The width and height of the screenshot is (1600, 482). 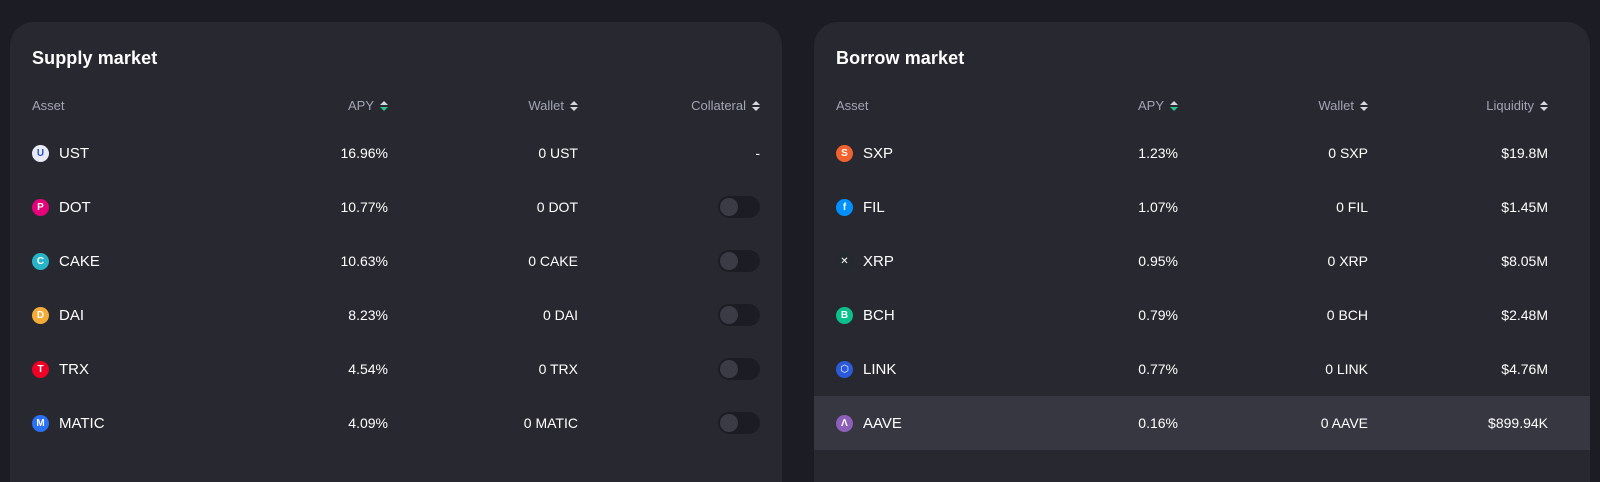 What do you see at coordinates (879, 315) in the screenshot?
I see `asset-symbol: BCH` at bounding box center [879, 315].